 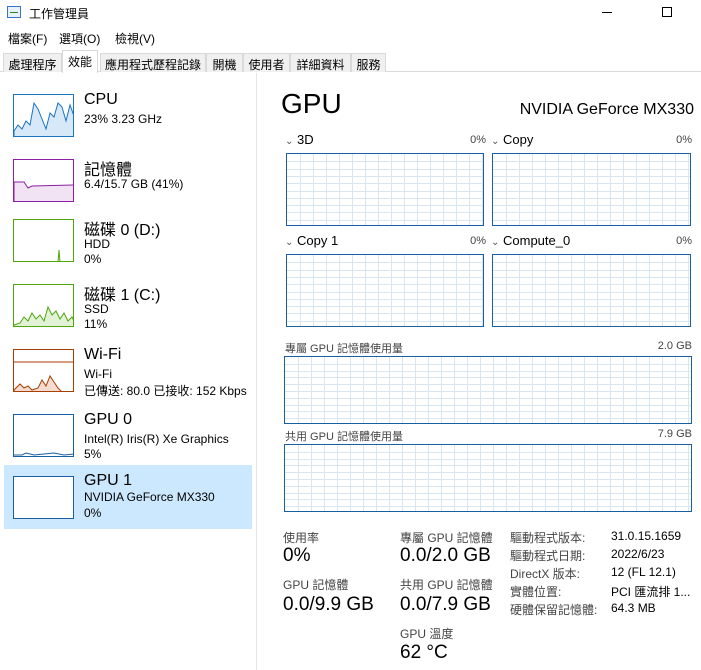 I want to click on sidebar-item-name: GPU 0, so click(x=108, y=419).